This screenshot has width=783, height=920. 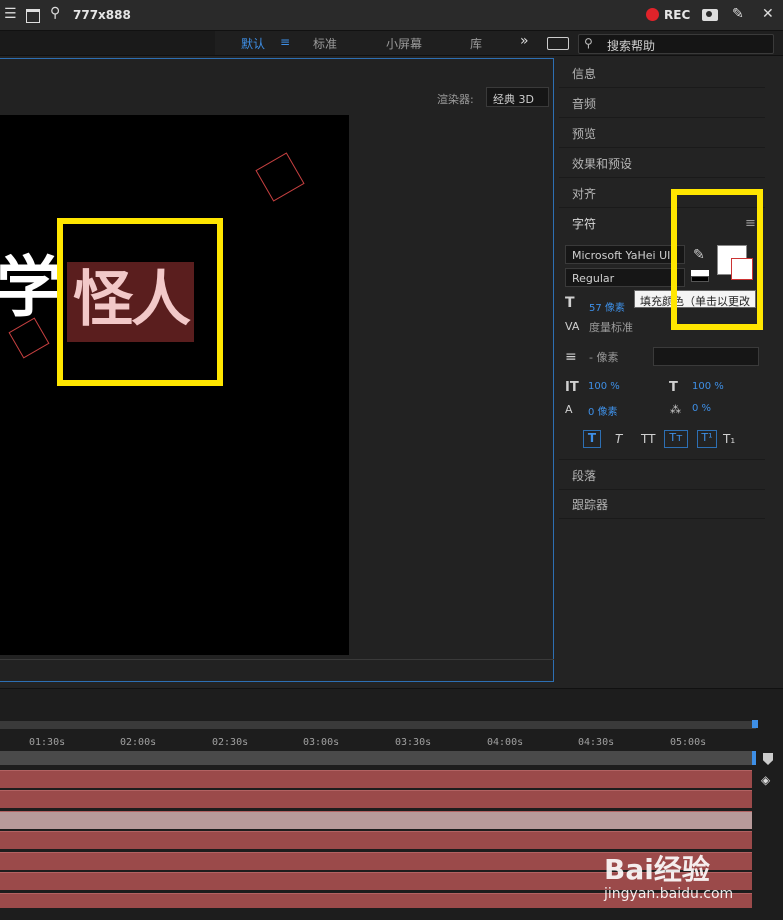 What do you see at coordinates (618, 439) in the screenshot?
I see `faux-italic-button: T` at bounding box center [618, 439].